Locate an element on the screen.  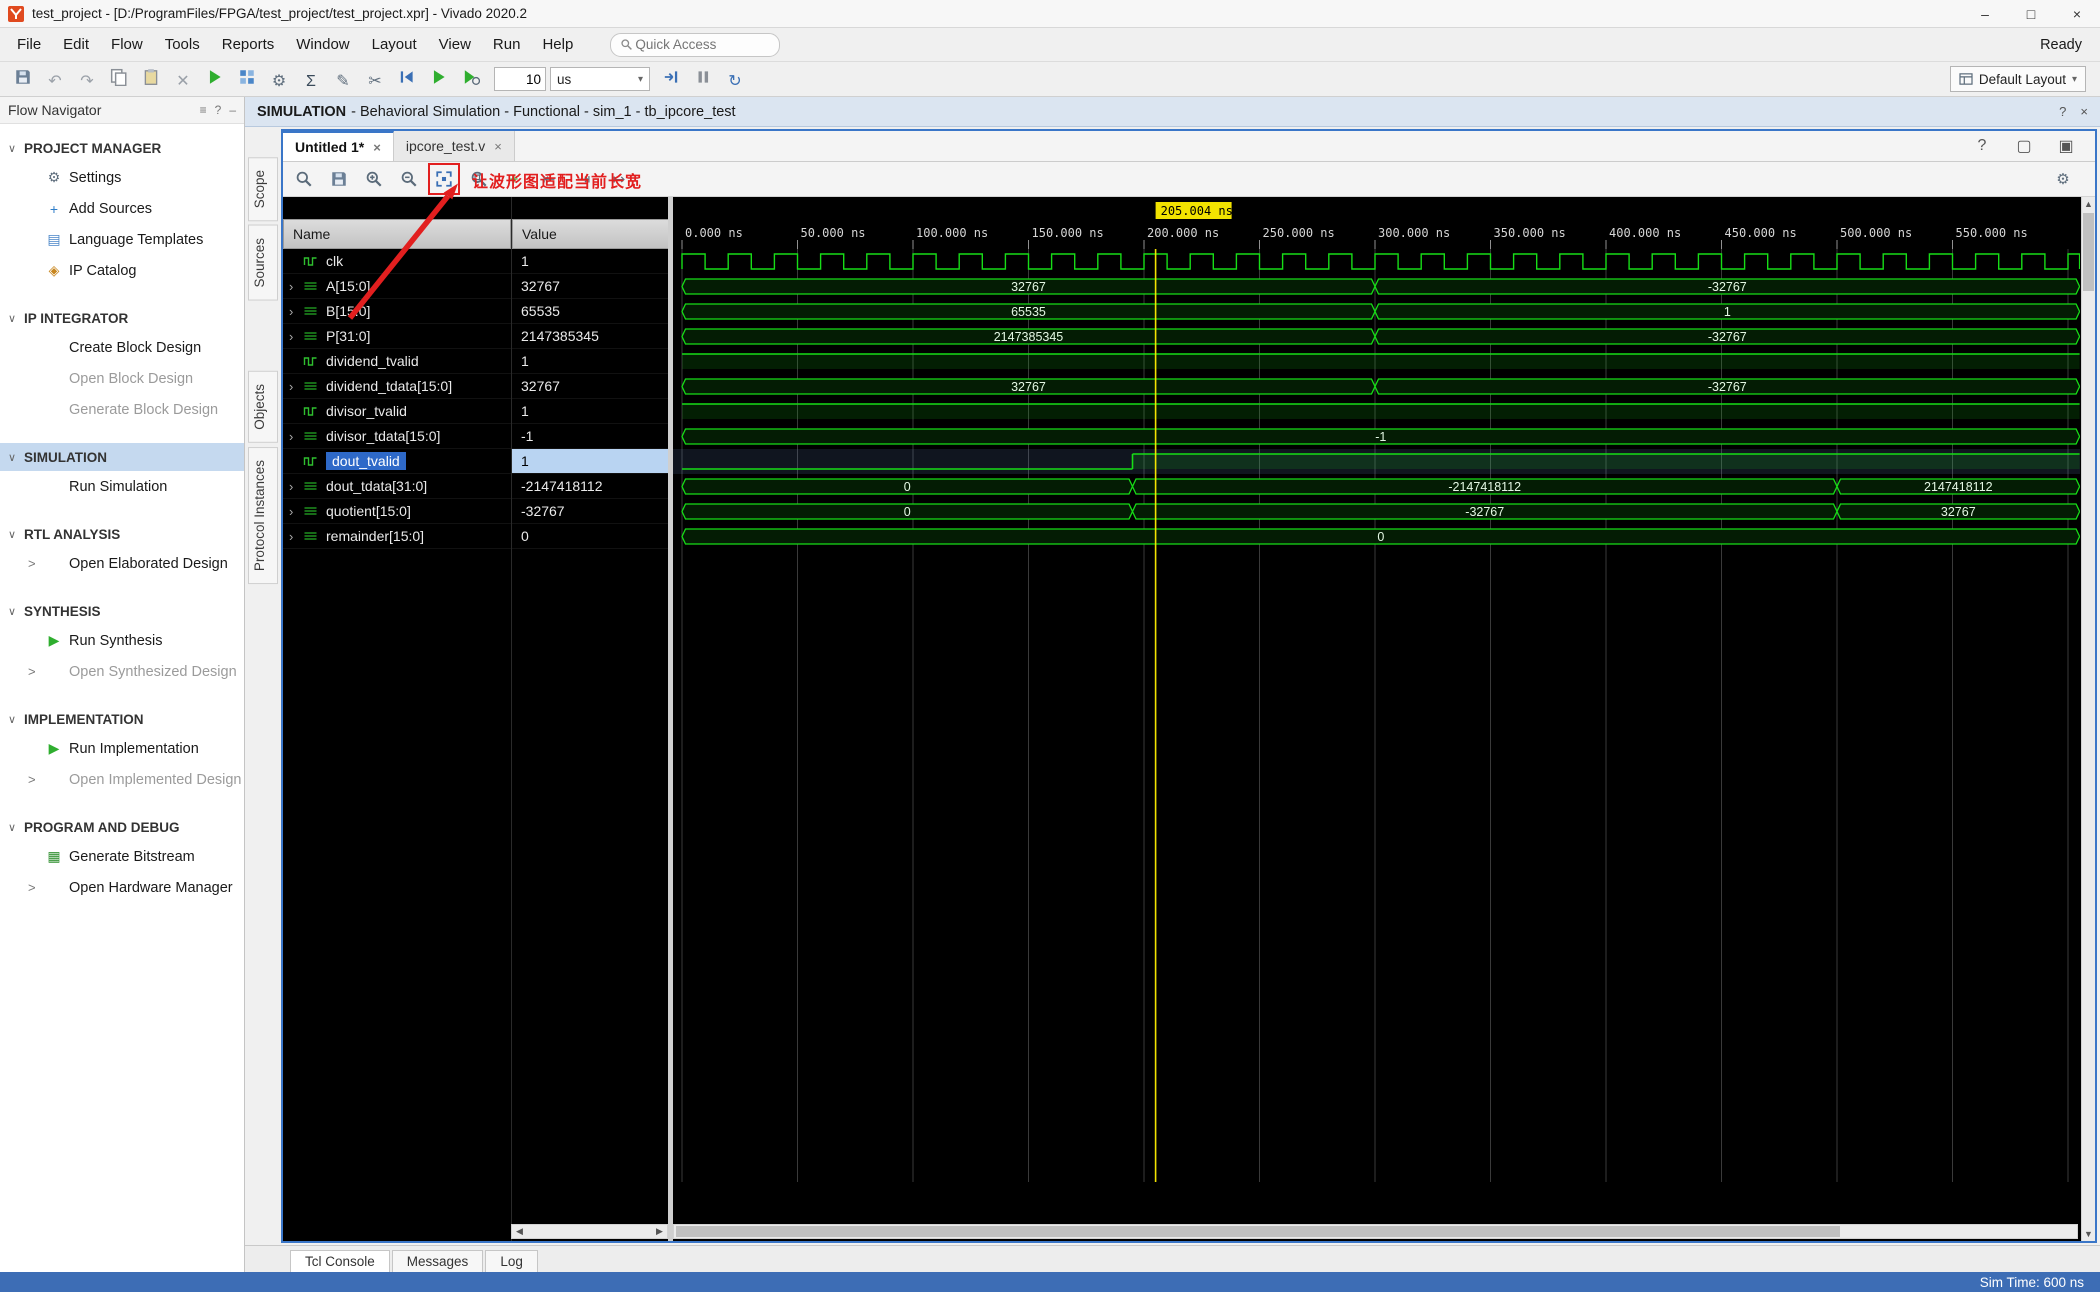
flownav-menu-icon: ≡ is located at coordinates (203, 110).